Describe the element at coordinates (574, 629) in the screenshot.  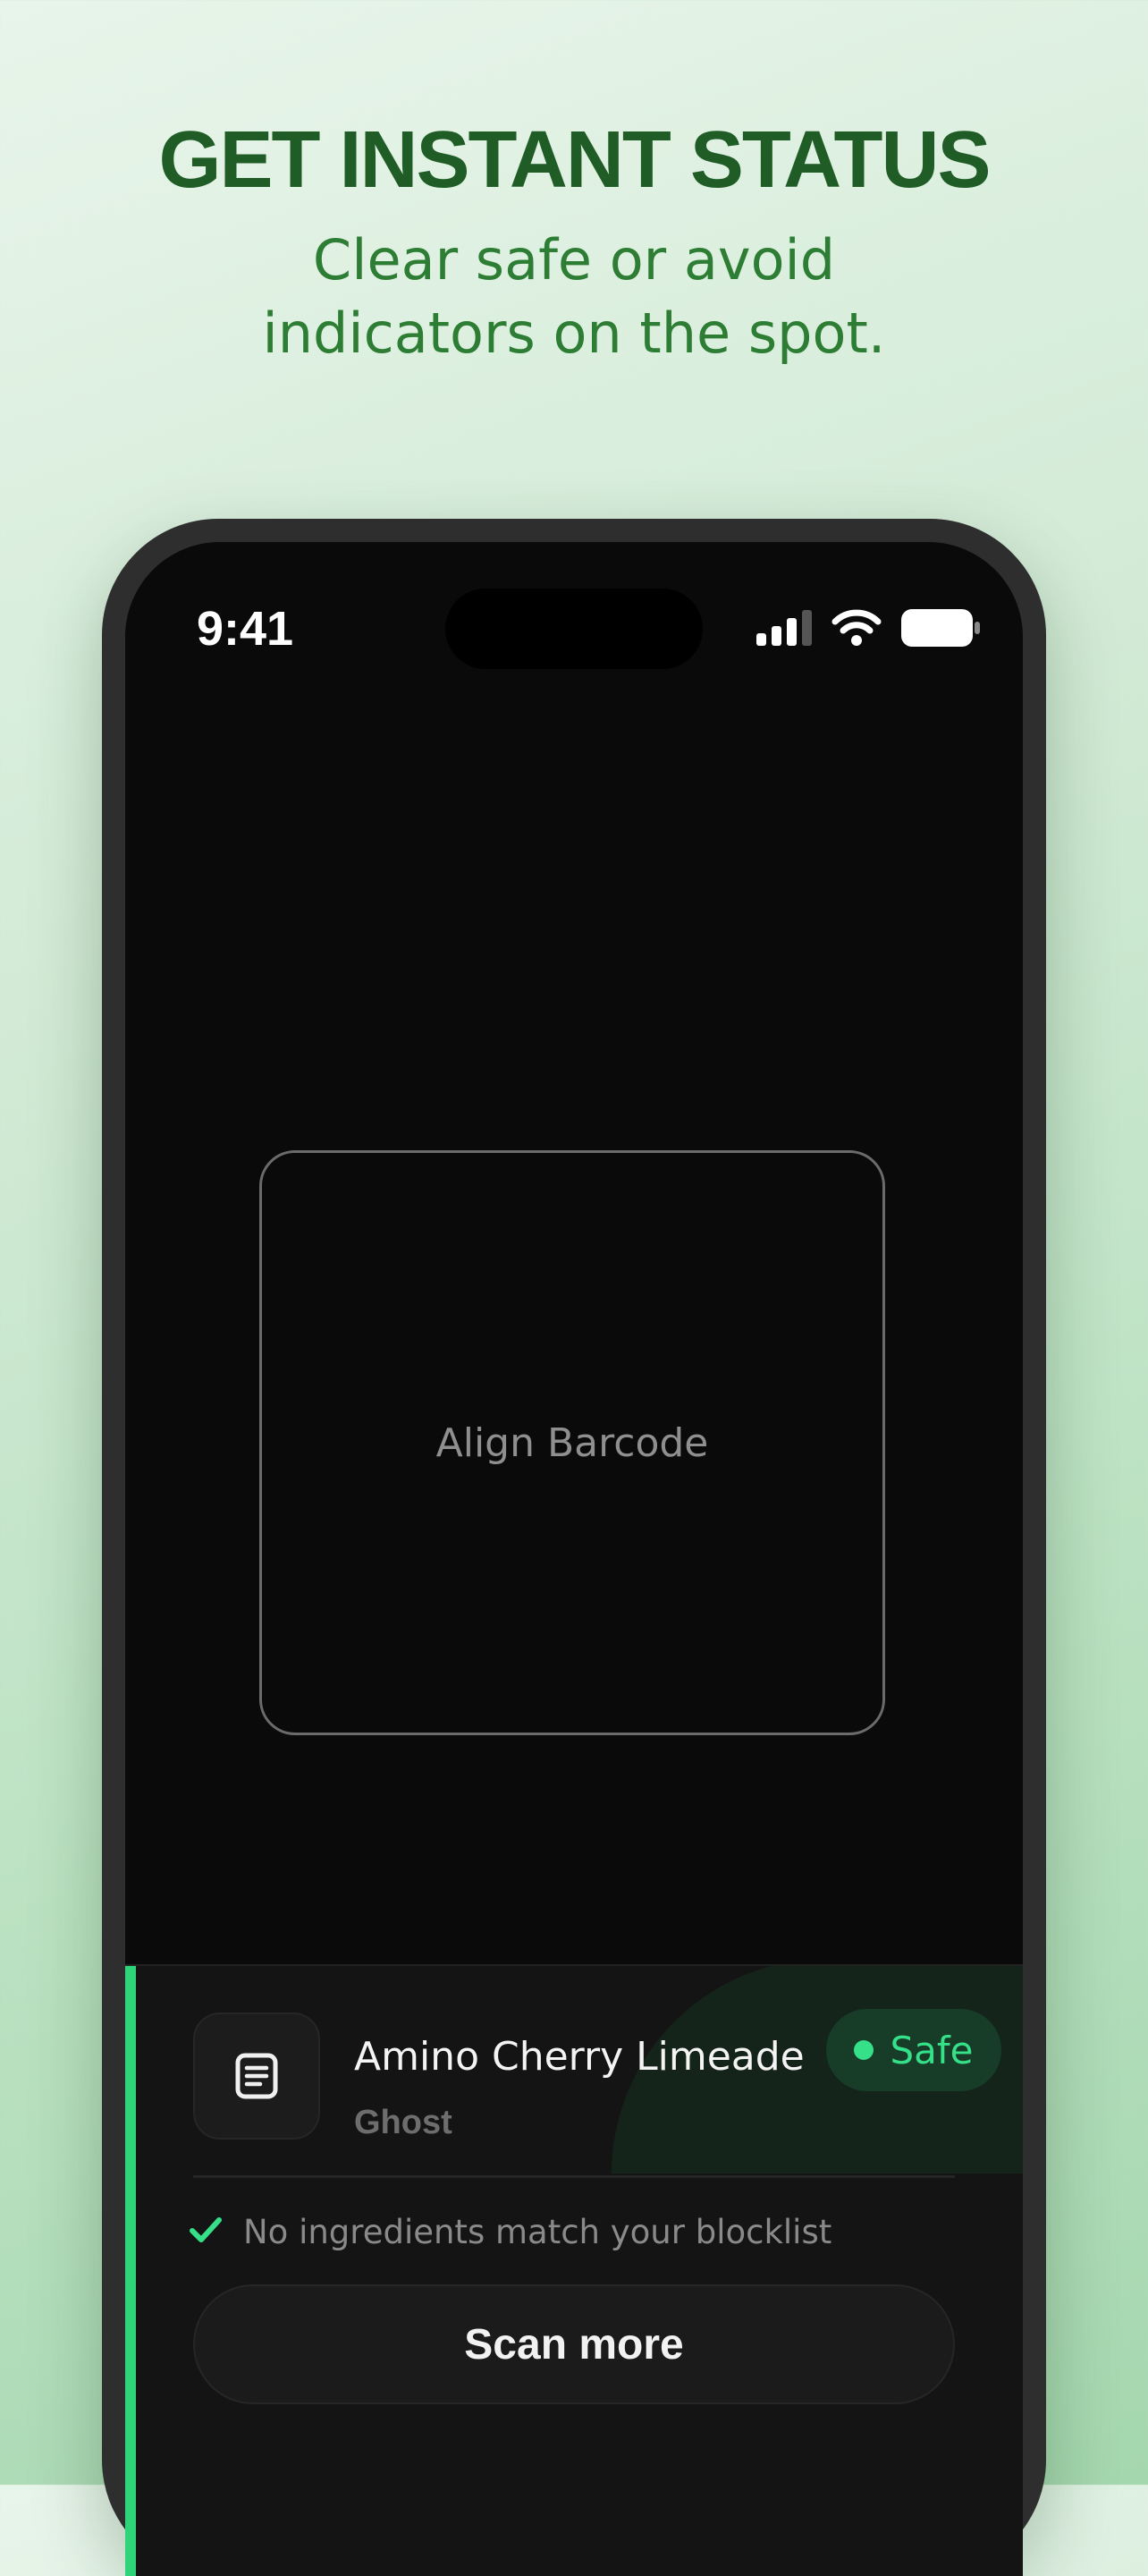
I see `dynamic-island` at that location.